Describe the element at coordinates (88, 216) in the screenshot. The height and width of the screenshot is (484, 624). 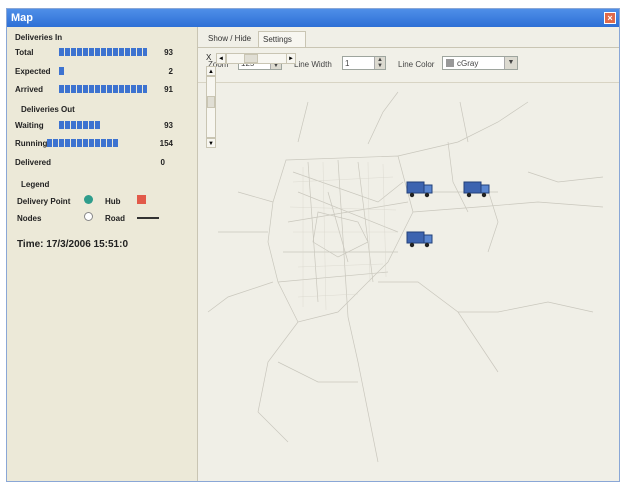
I see `node-icon` at that location.